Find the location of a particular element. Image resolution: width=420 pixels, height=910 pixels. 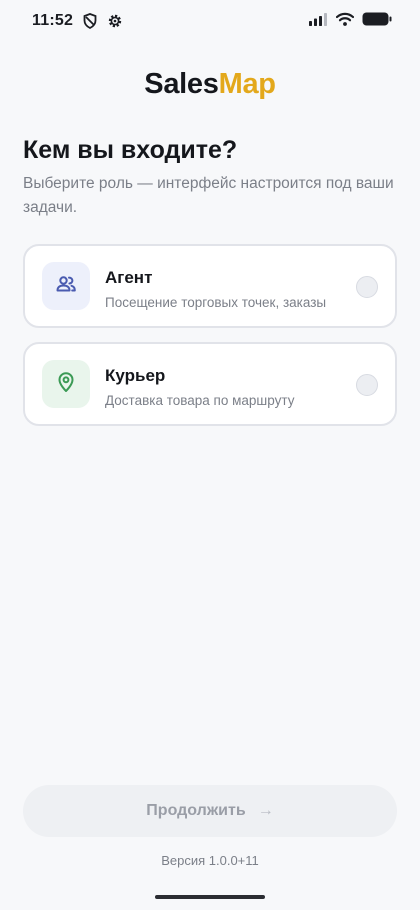

role-radio-agent is located at coordinates (367, 287).